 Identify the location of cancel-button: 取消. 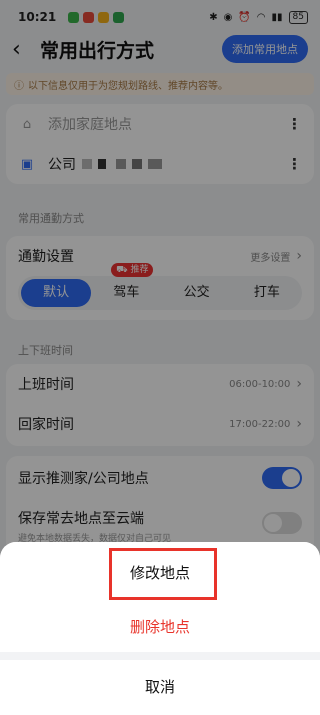
(160, 686).